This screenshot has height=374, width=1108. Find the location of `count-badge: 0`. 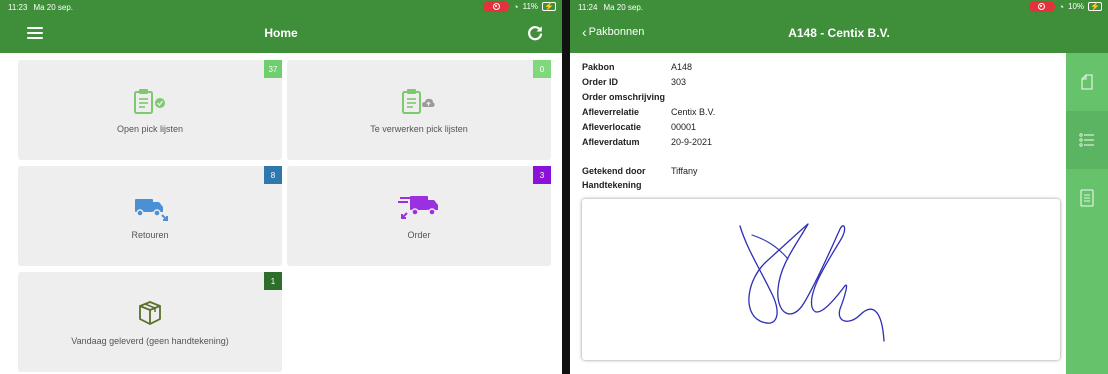

count-badge: 0 is located at coordinates (542, 69).